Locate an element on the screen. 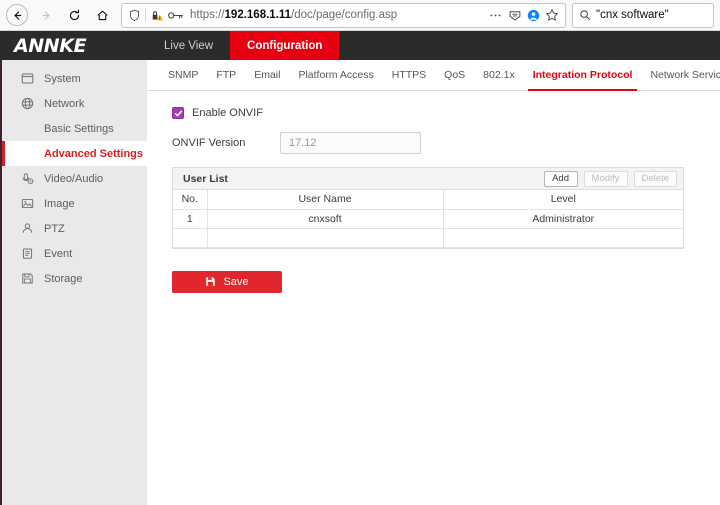 The height and width of the screenshot is (505, 720). sidebar-item-label: Basic Settings is located at coordinates (79, 128).